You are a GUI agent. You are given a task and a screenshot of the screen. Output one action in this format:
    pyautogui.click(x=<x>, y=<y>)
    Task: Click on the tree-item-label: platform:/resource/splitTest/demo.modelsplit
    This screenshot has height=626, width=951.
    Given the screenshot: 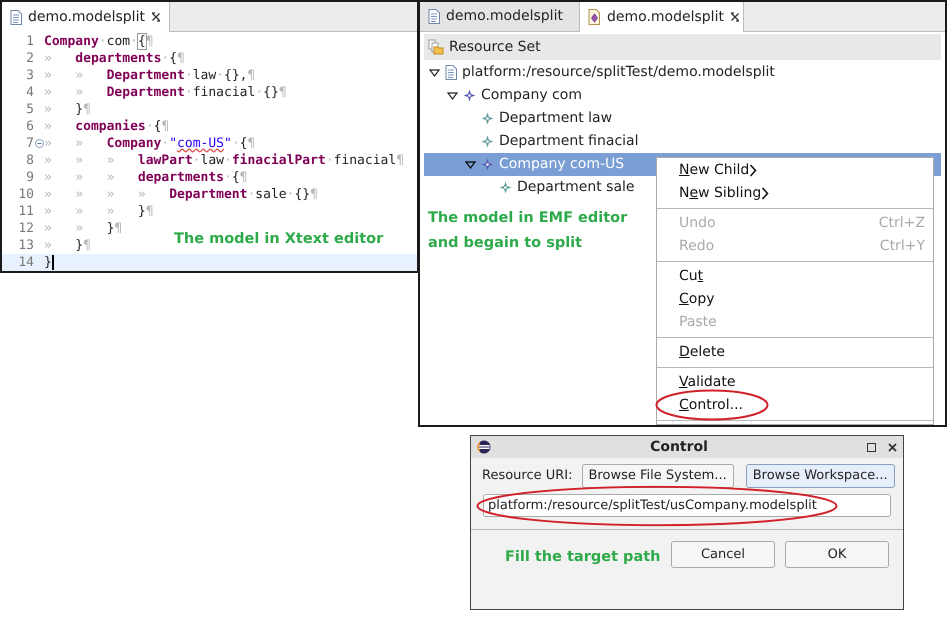 What is the action you would take?
    pyautogui.click(x=618, y=72)
    